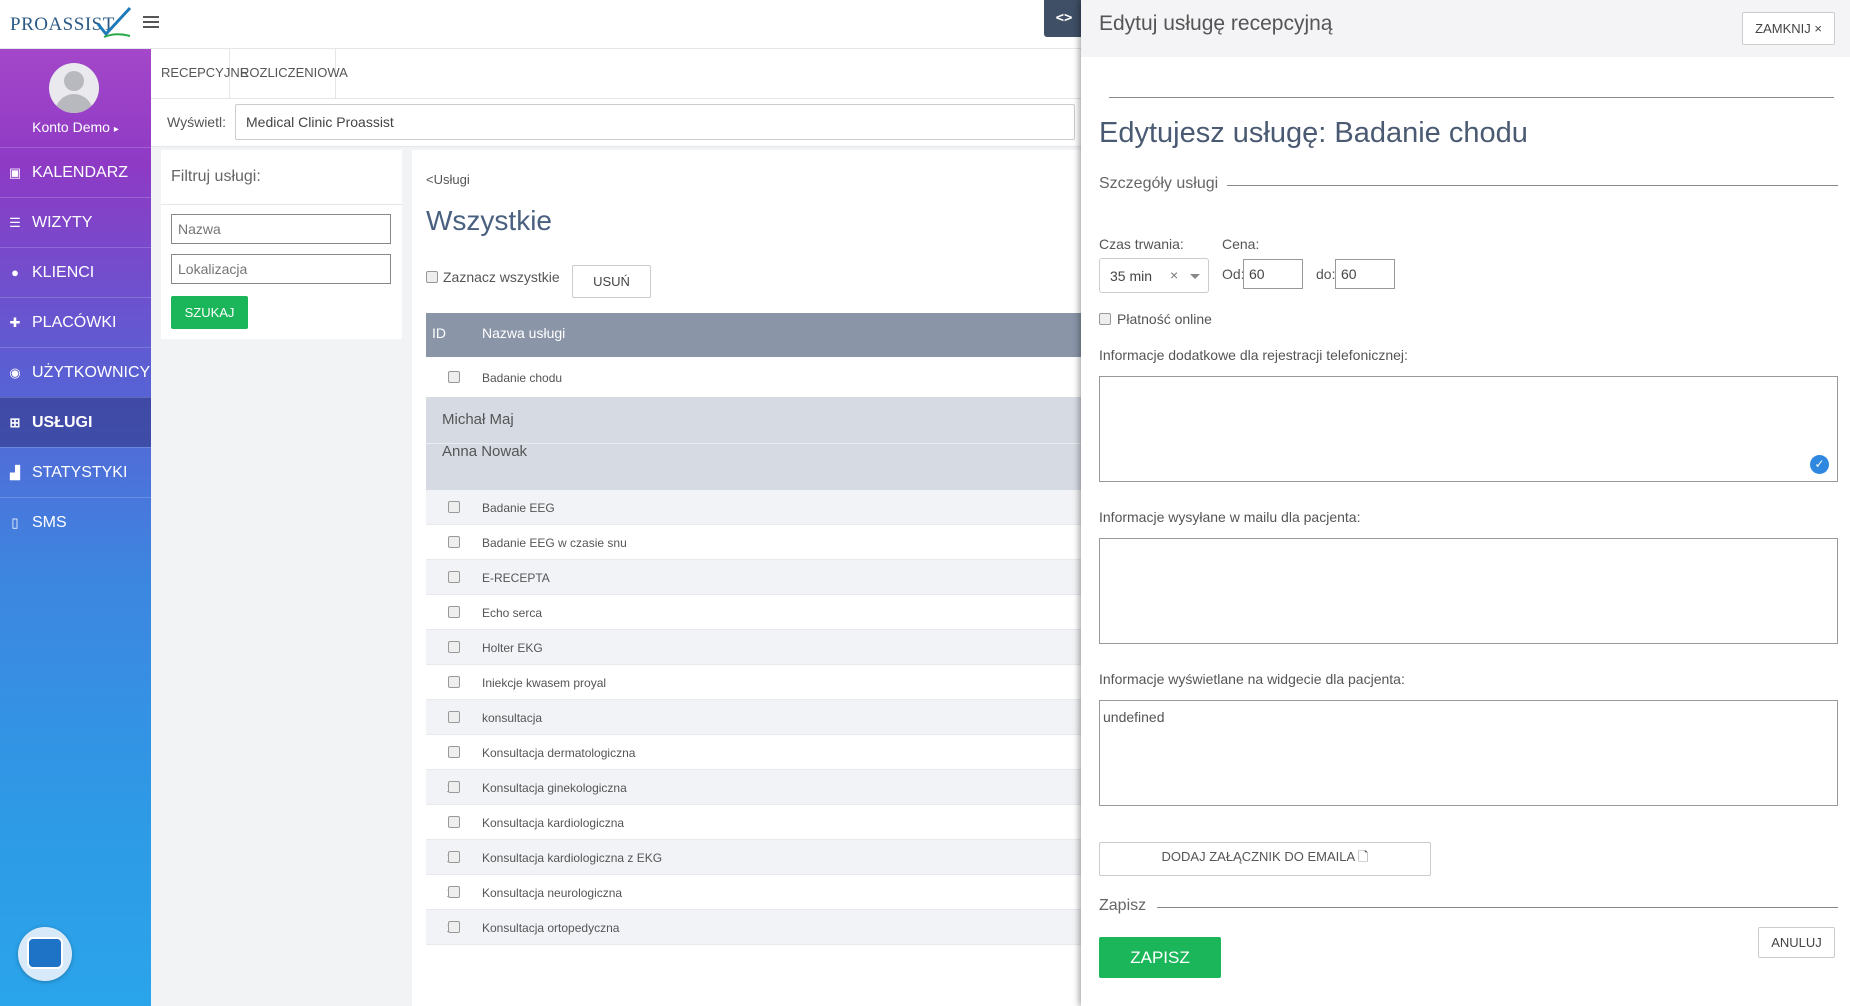 The height and width of the screenshot is (1006, 1850). Describe the element at coordinates (1154, 275) in the screenshot. I see `duration-select: 35 min ×` at that location.